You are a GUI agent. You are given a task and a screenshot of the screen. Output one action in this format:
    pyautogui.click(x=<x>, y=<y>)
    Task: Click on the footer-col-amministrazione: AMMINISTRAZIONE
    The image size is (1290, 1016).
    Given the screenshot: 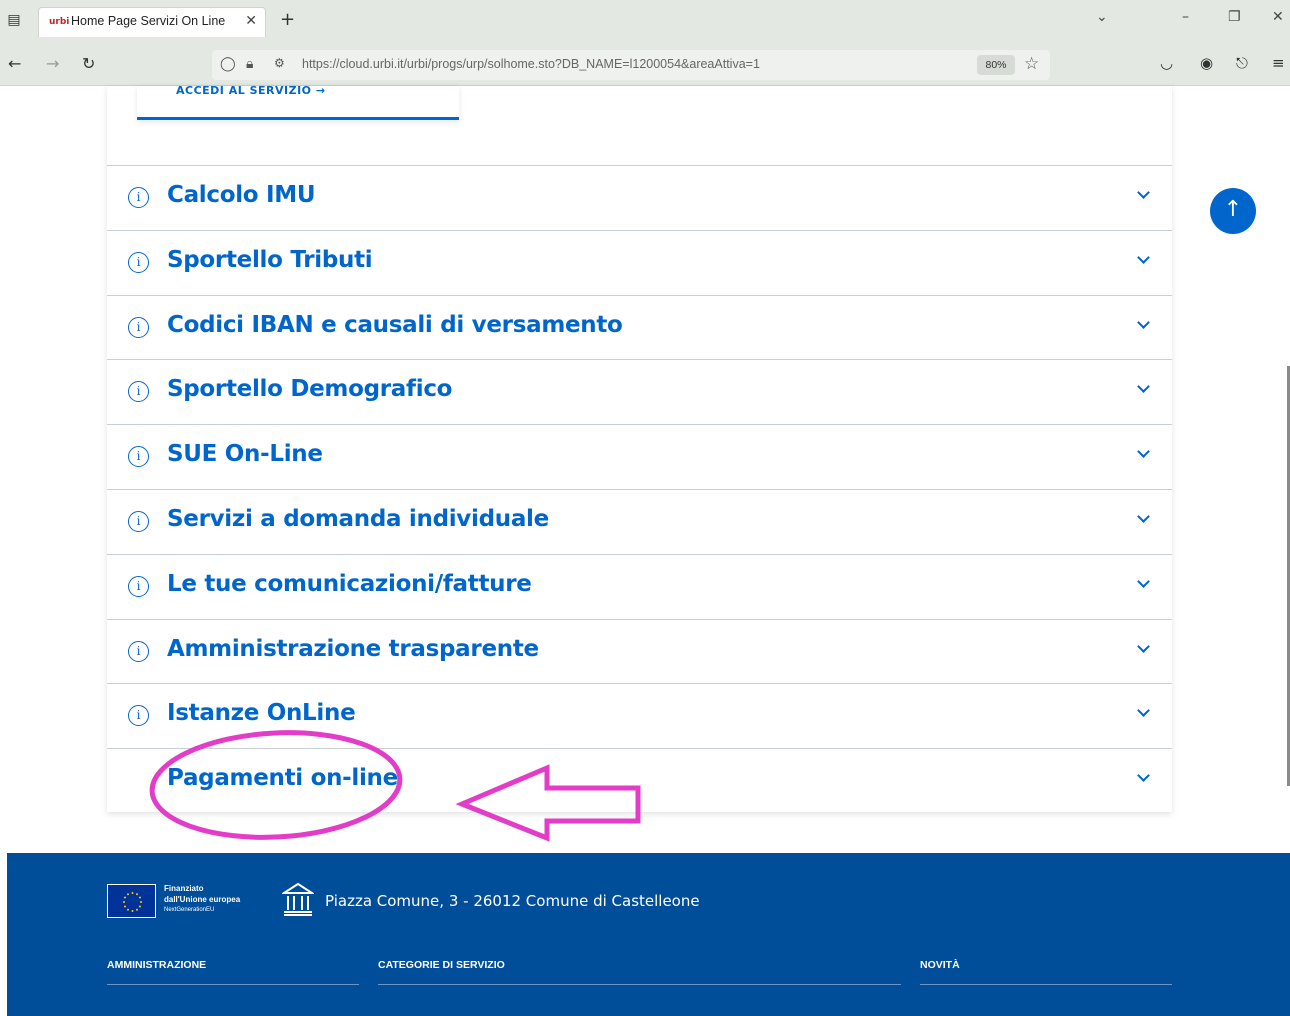 What is the action you would take?
    pyautogui.click(x=233, y=972)
    